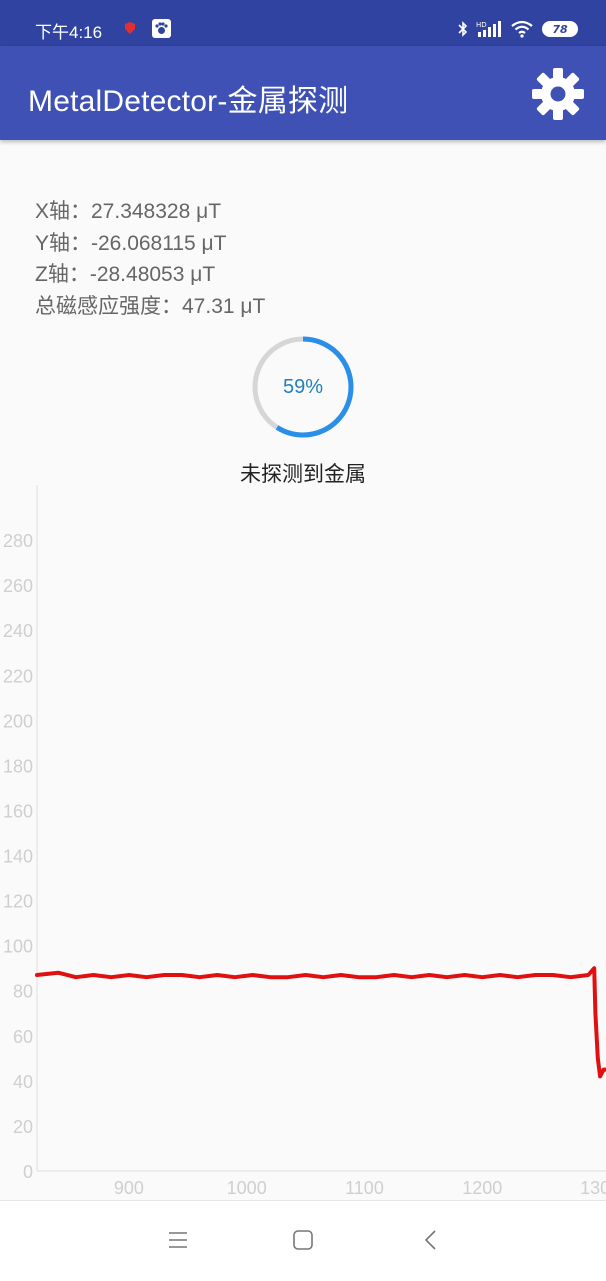 The height and width of the screenshot is (1281, 606). What do you see at coordinates (18, 947) in the screenshot?
I see `y-tick-label: 100` at bounding box center [18, 947].